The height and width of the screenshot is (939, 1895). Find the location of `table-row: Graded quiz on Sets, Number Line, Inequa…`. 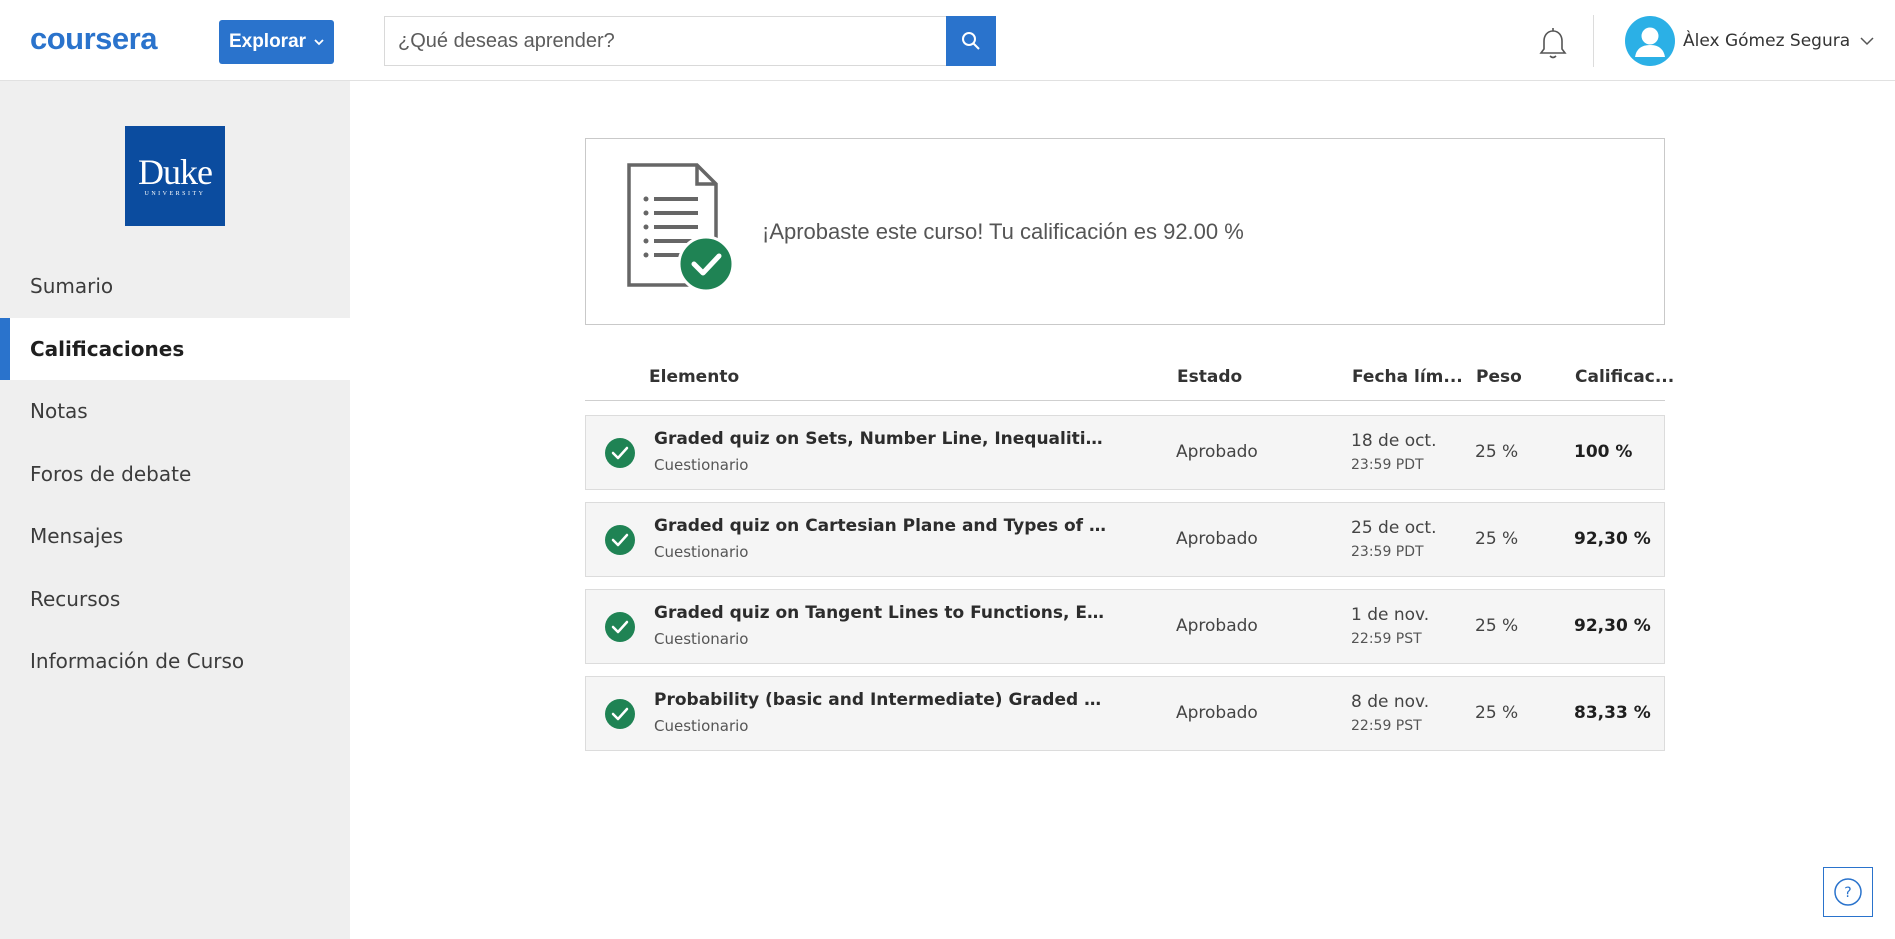

table-row: Graded quiz on Sets, Number Line, Inequa… is located at coordinates (1125, 452).